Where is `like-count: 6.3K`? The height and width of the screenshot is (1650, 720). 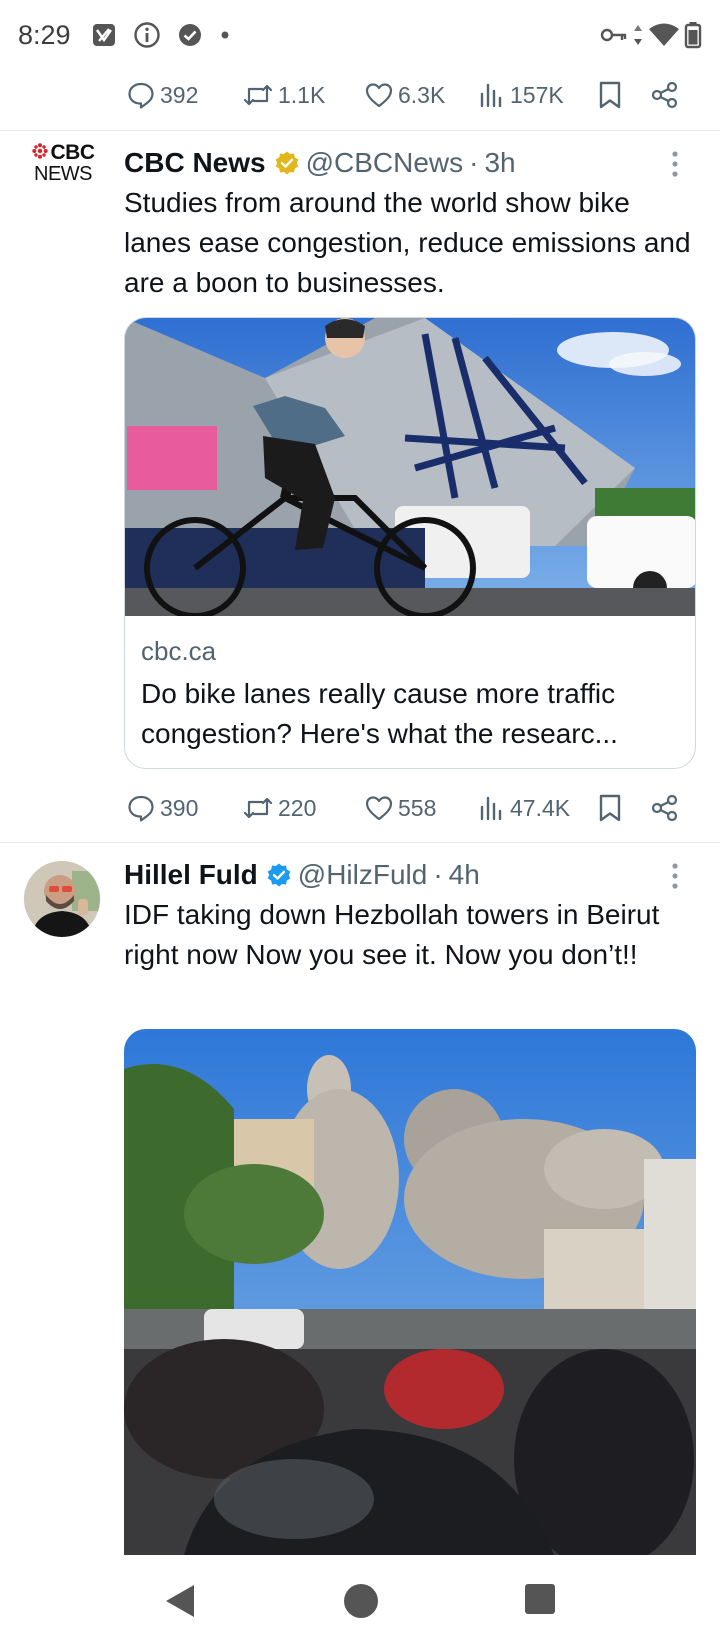
like-count: 6.3K is located at coordinates (422, 94).